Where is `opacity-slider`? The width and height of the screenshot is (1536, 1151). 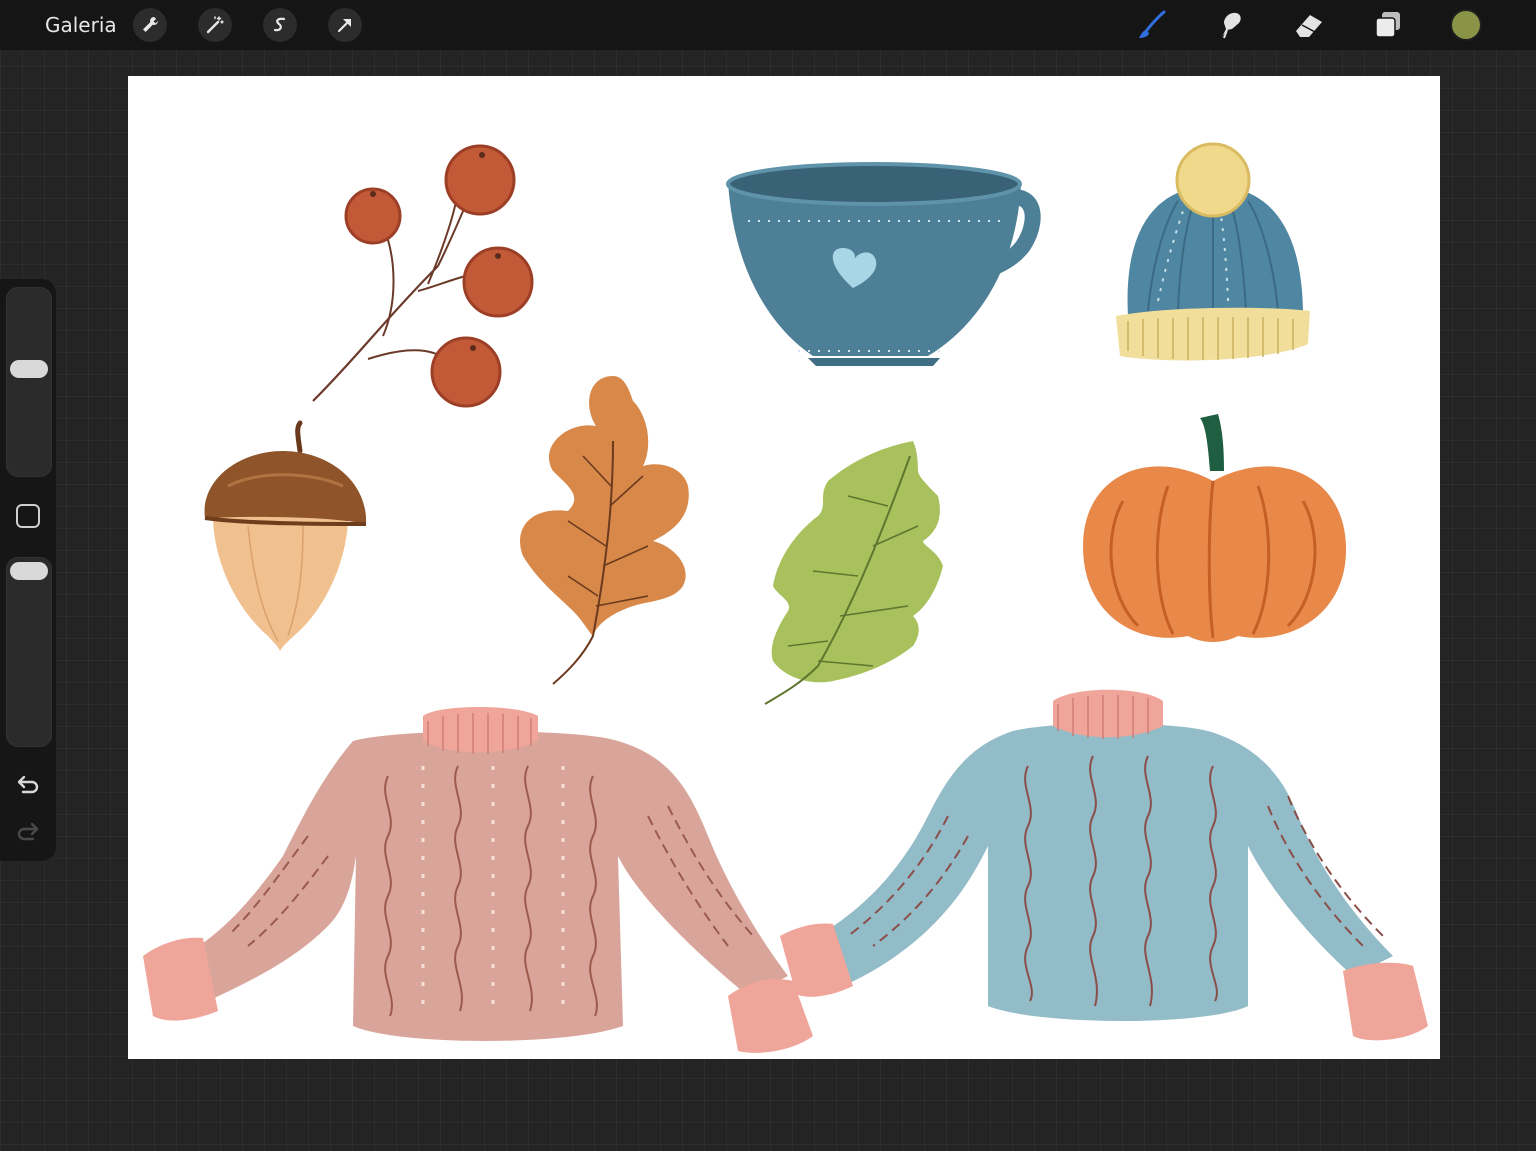 opacity-slider is located at coordinates (29, 652).